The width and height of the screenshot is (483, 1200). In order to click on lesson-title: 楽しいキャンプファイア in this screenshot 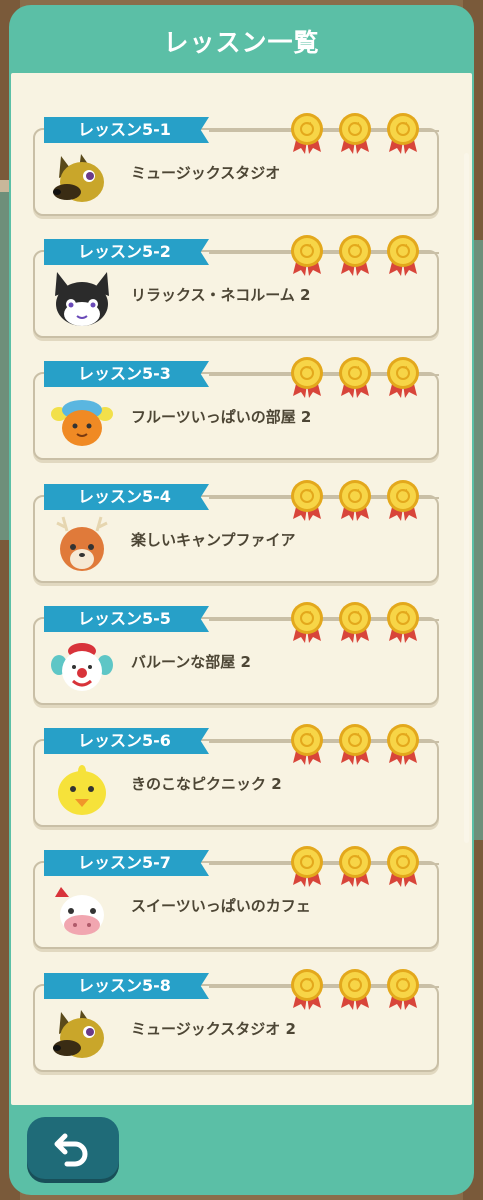, I will do `click(213, 540)`.